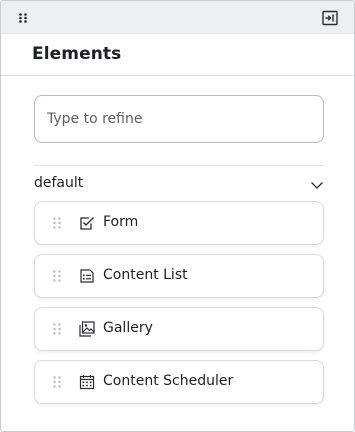 The height and width of the screenshot is (432, 355). What do you see at coordinates (168, 381) in the screenshot?
I see `item-label: Content Scheduler` at bounding box center [168, 381].